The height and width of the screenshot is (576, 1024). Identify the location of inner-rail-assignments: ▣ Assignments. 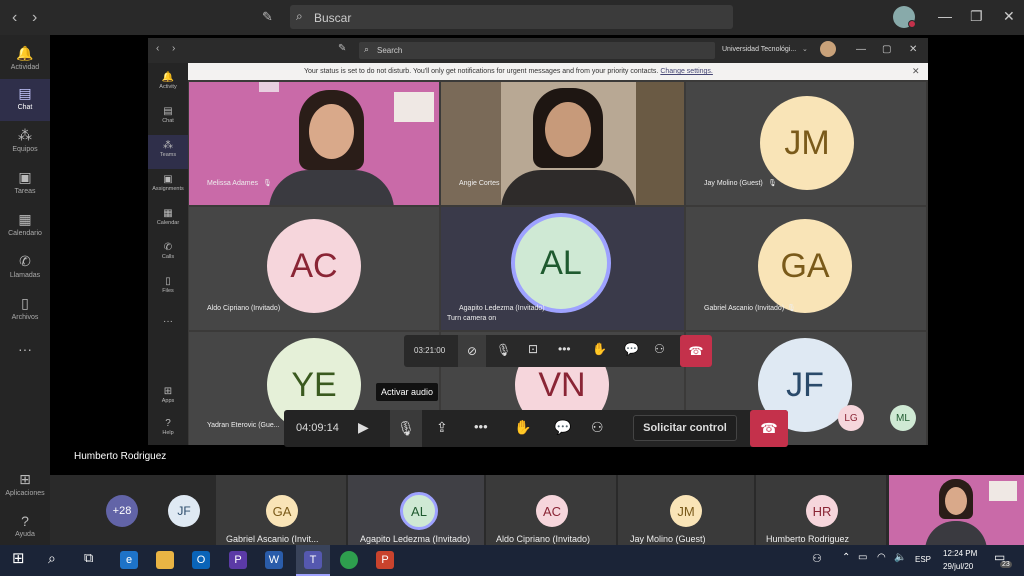
(168, 186).